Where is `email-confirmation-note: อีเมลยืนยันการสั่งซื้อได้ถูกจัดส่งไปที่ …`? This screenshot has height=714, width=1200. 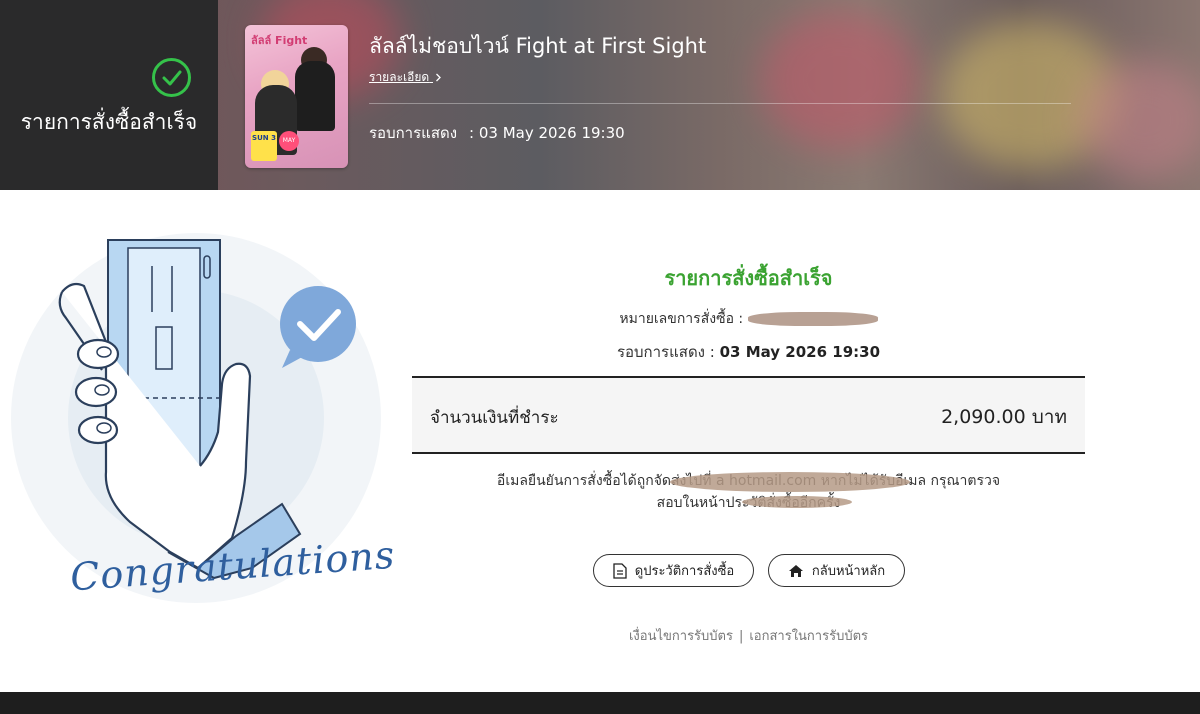
email-confirmation-note: อีเมลยืนยันการสั่งซื้อได้ถูกจัดส่งไปที่ … is located at coordinates (748, 492).